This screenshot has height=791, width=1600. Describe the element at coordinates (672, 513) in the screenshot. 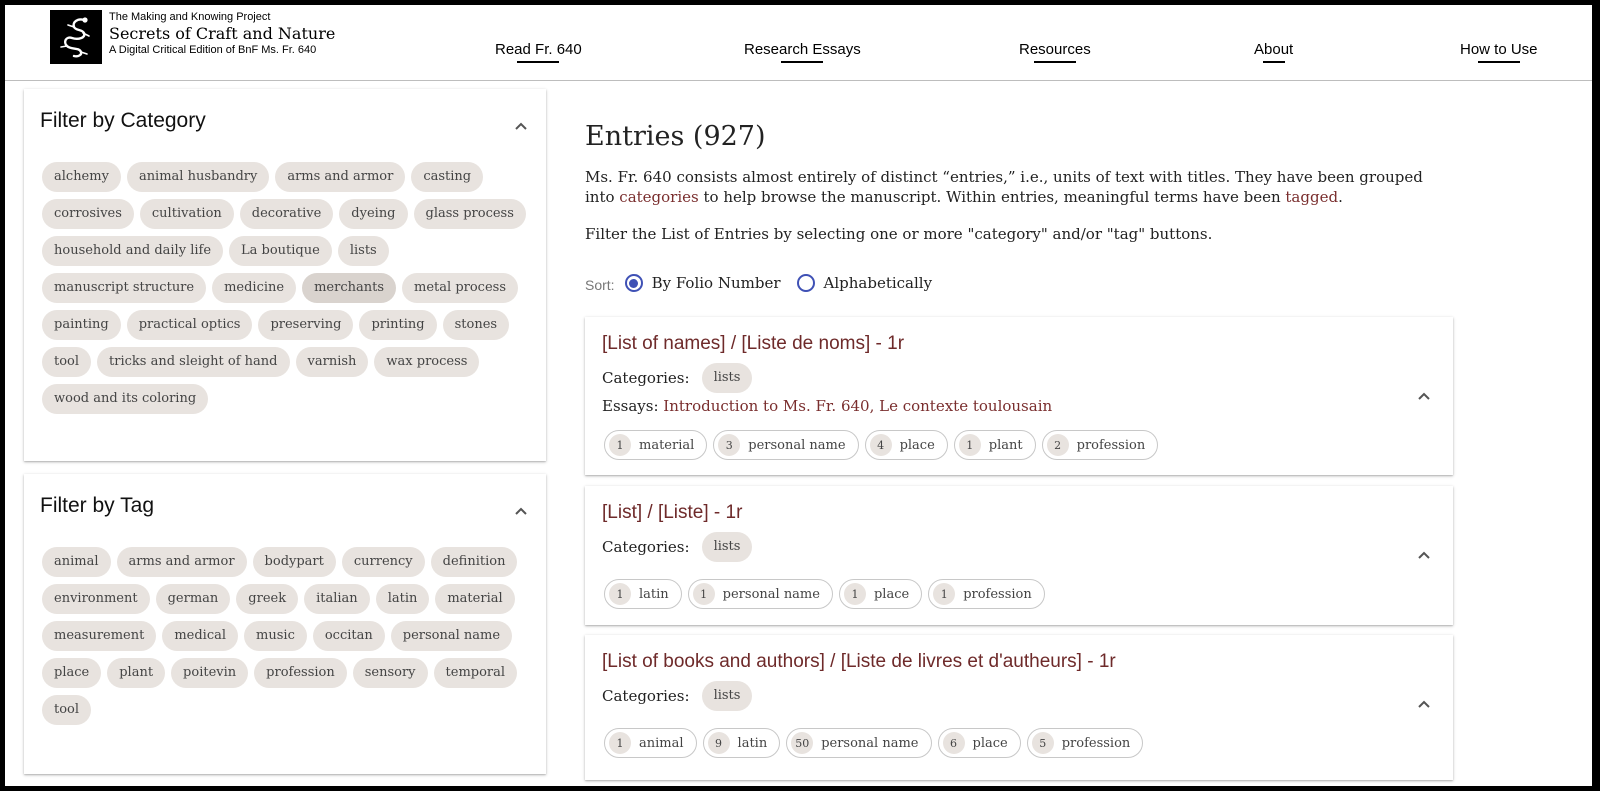

I see `entry-title: [List] / [Liste] - 1r` at that location.